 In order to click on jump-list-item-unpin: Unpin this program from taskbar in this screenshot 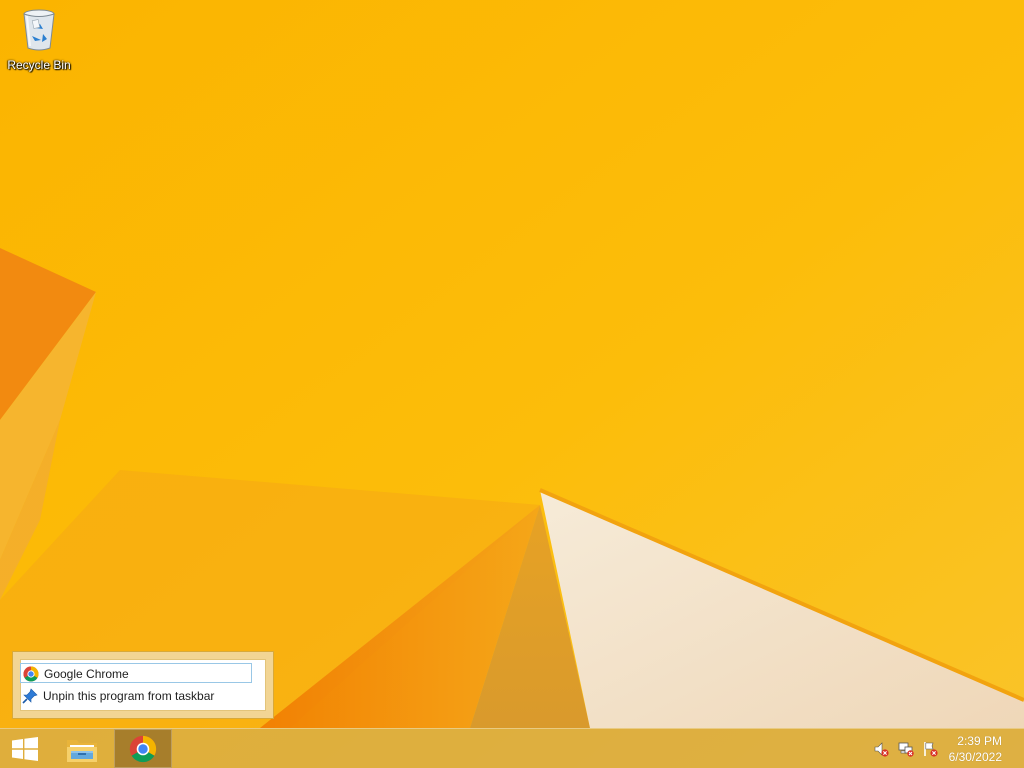, I will do `click(136, 696)`.